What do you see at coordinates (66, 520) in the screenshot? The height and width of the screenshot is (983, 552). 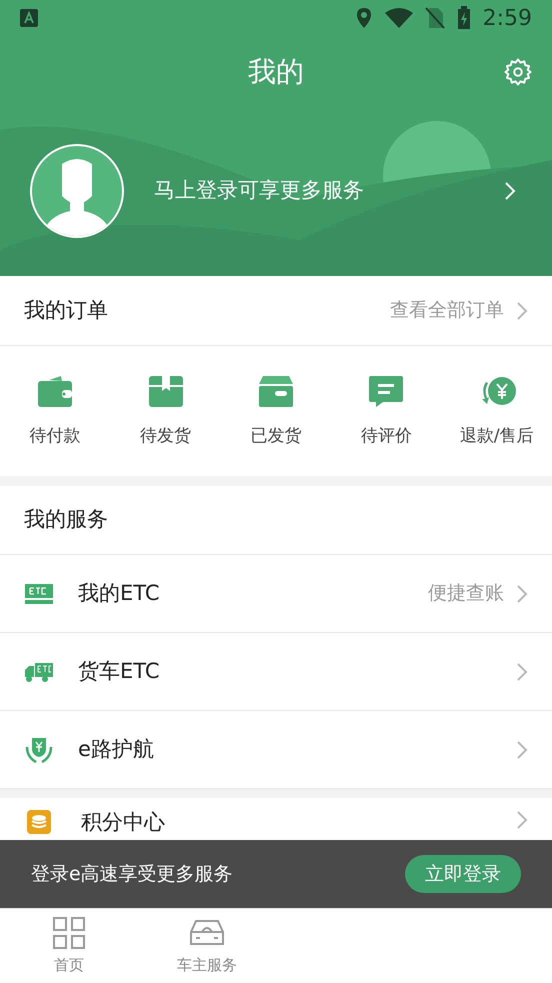 I see `section-title: 我的服务` at bounding box center [66, 520].